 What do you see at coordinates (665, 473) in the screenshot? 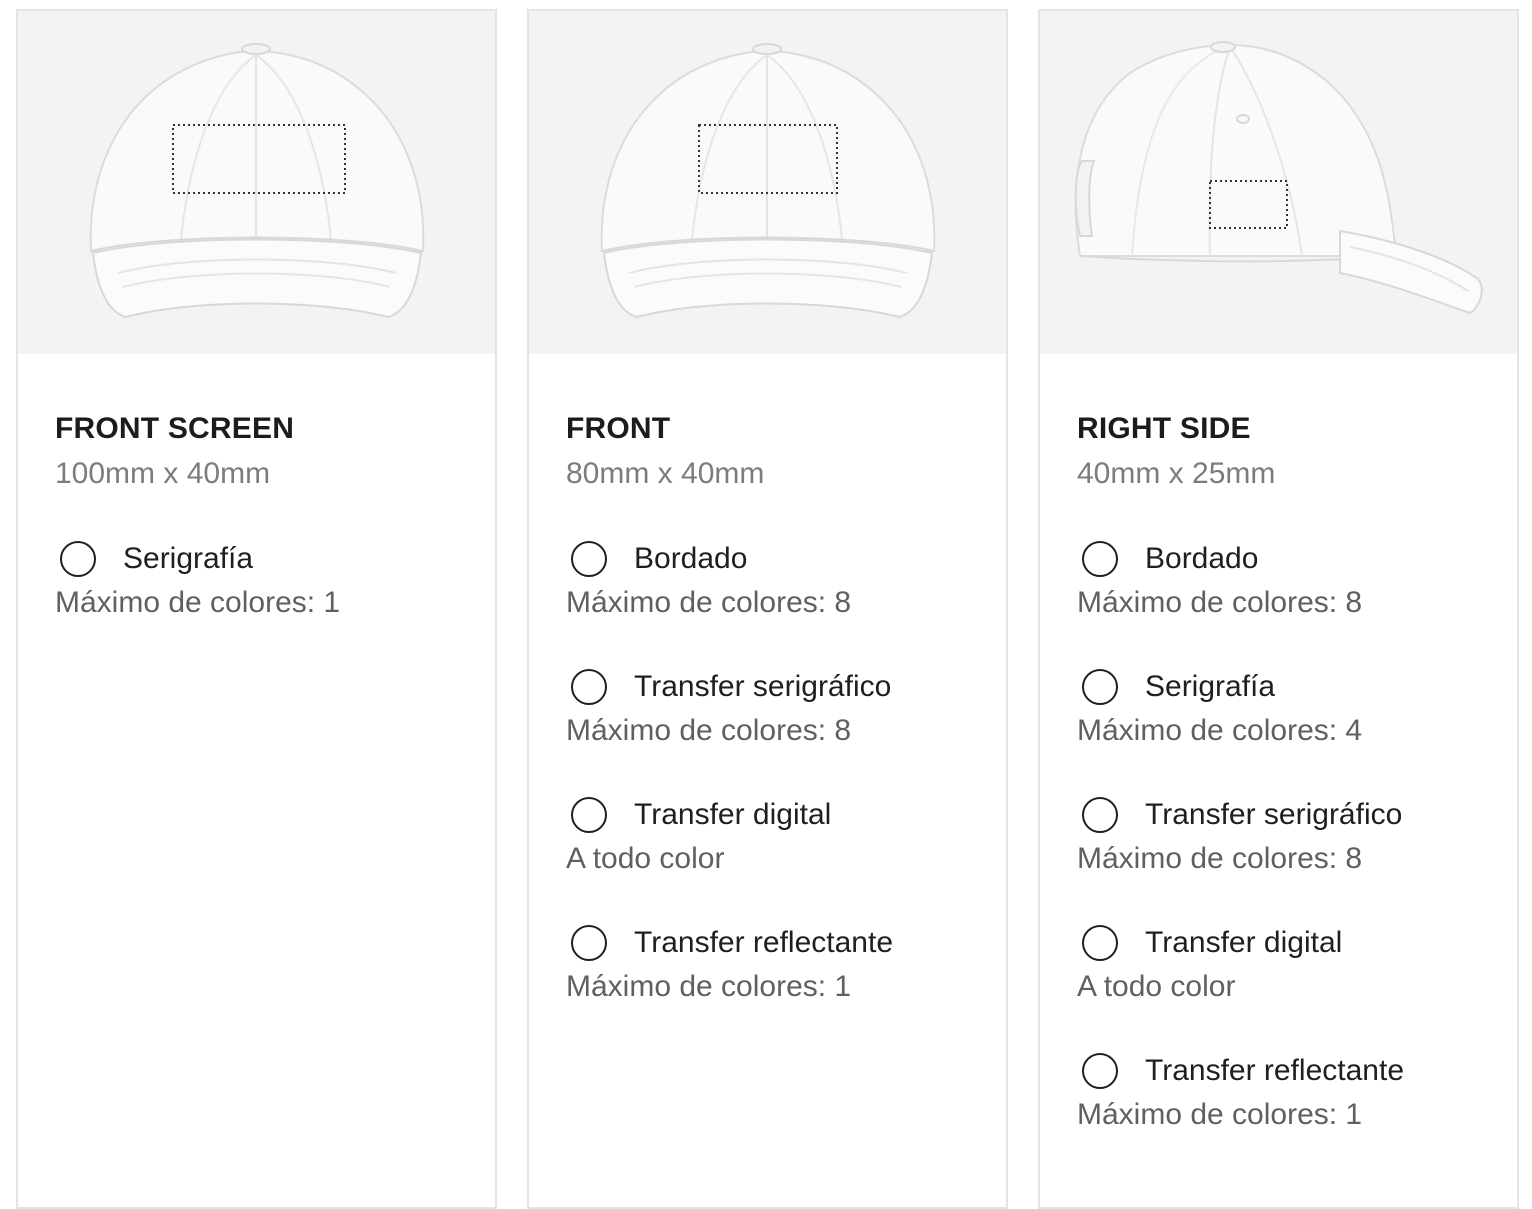
I see `print-area-dimensions: 80mm x 40mm` at bounding box center [665, 473].